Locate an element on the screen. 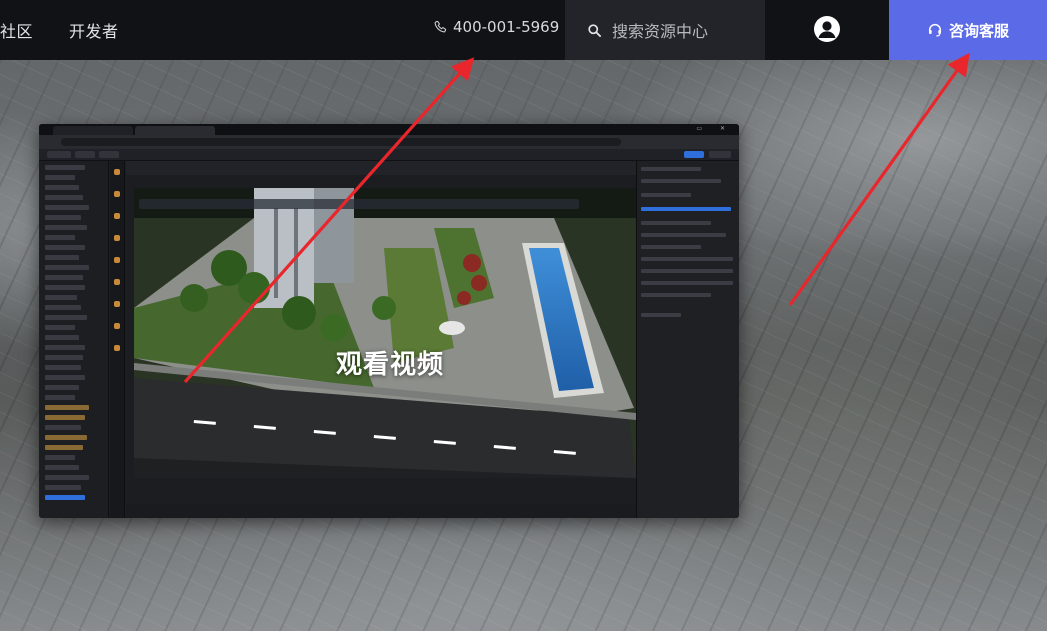 Image resolution: width=1047 pixels, height=631 pixels. search-placeholder: 搜索资源中心 is located at coordinates (660, 31).